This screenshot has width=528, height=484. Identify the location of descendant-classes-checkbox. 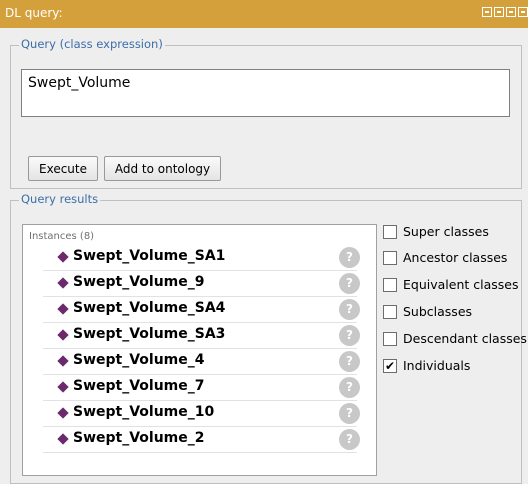
(390, 339).